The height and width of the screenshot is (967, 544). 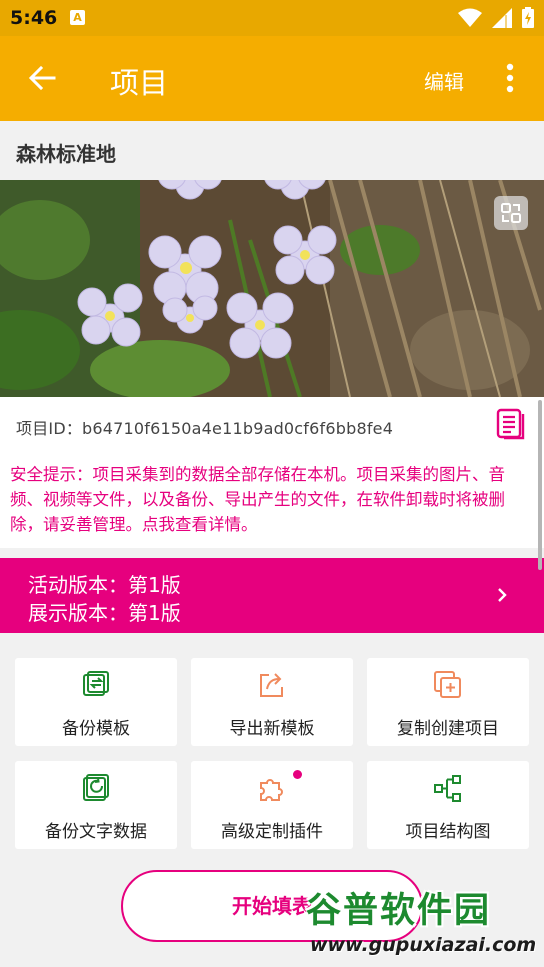 What do you see at coordinates (96, 787) in the screenshot?
I see `backup-text-icon` at bounding box center [96, 787].